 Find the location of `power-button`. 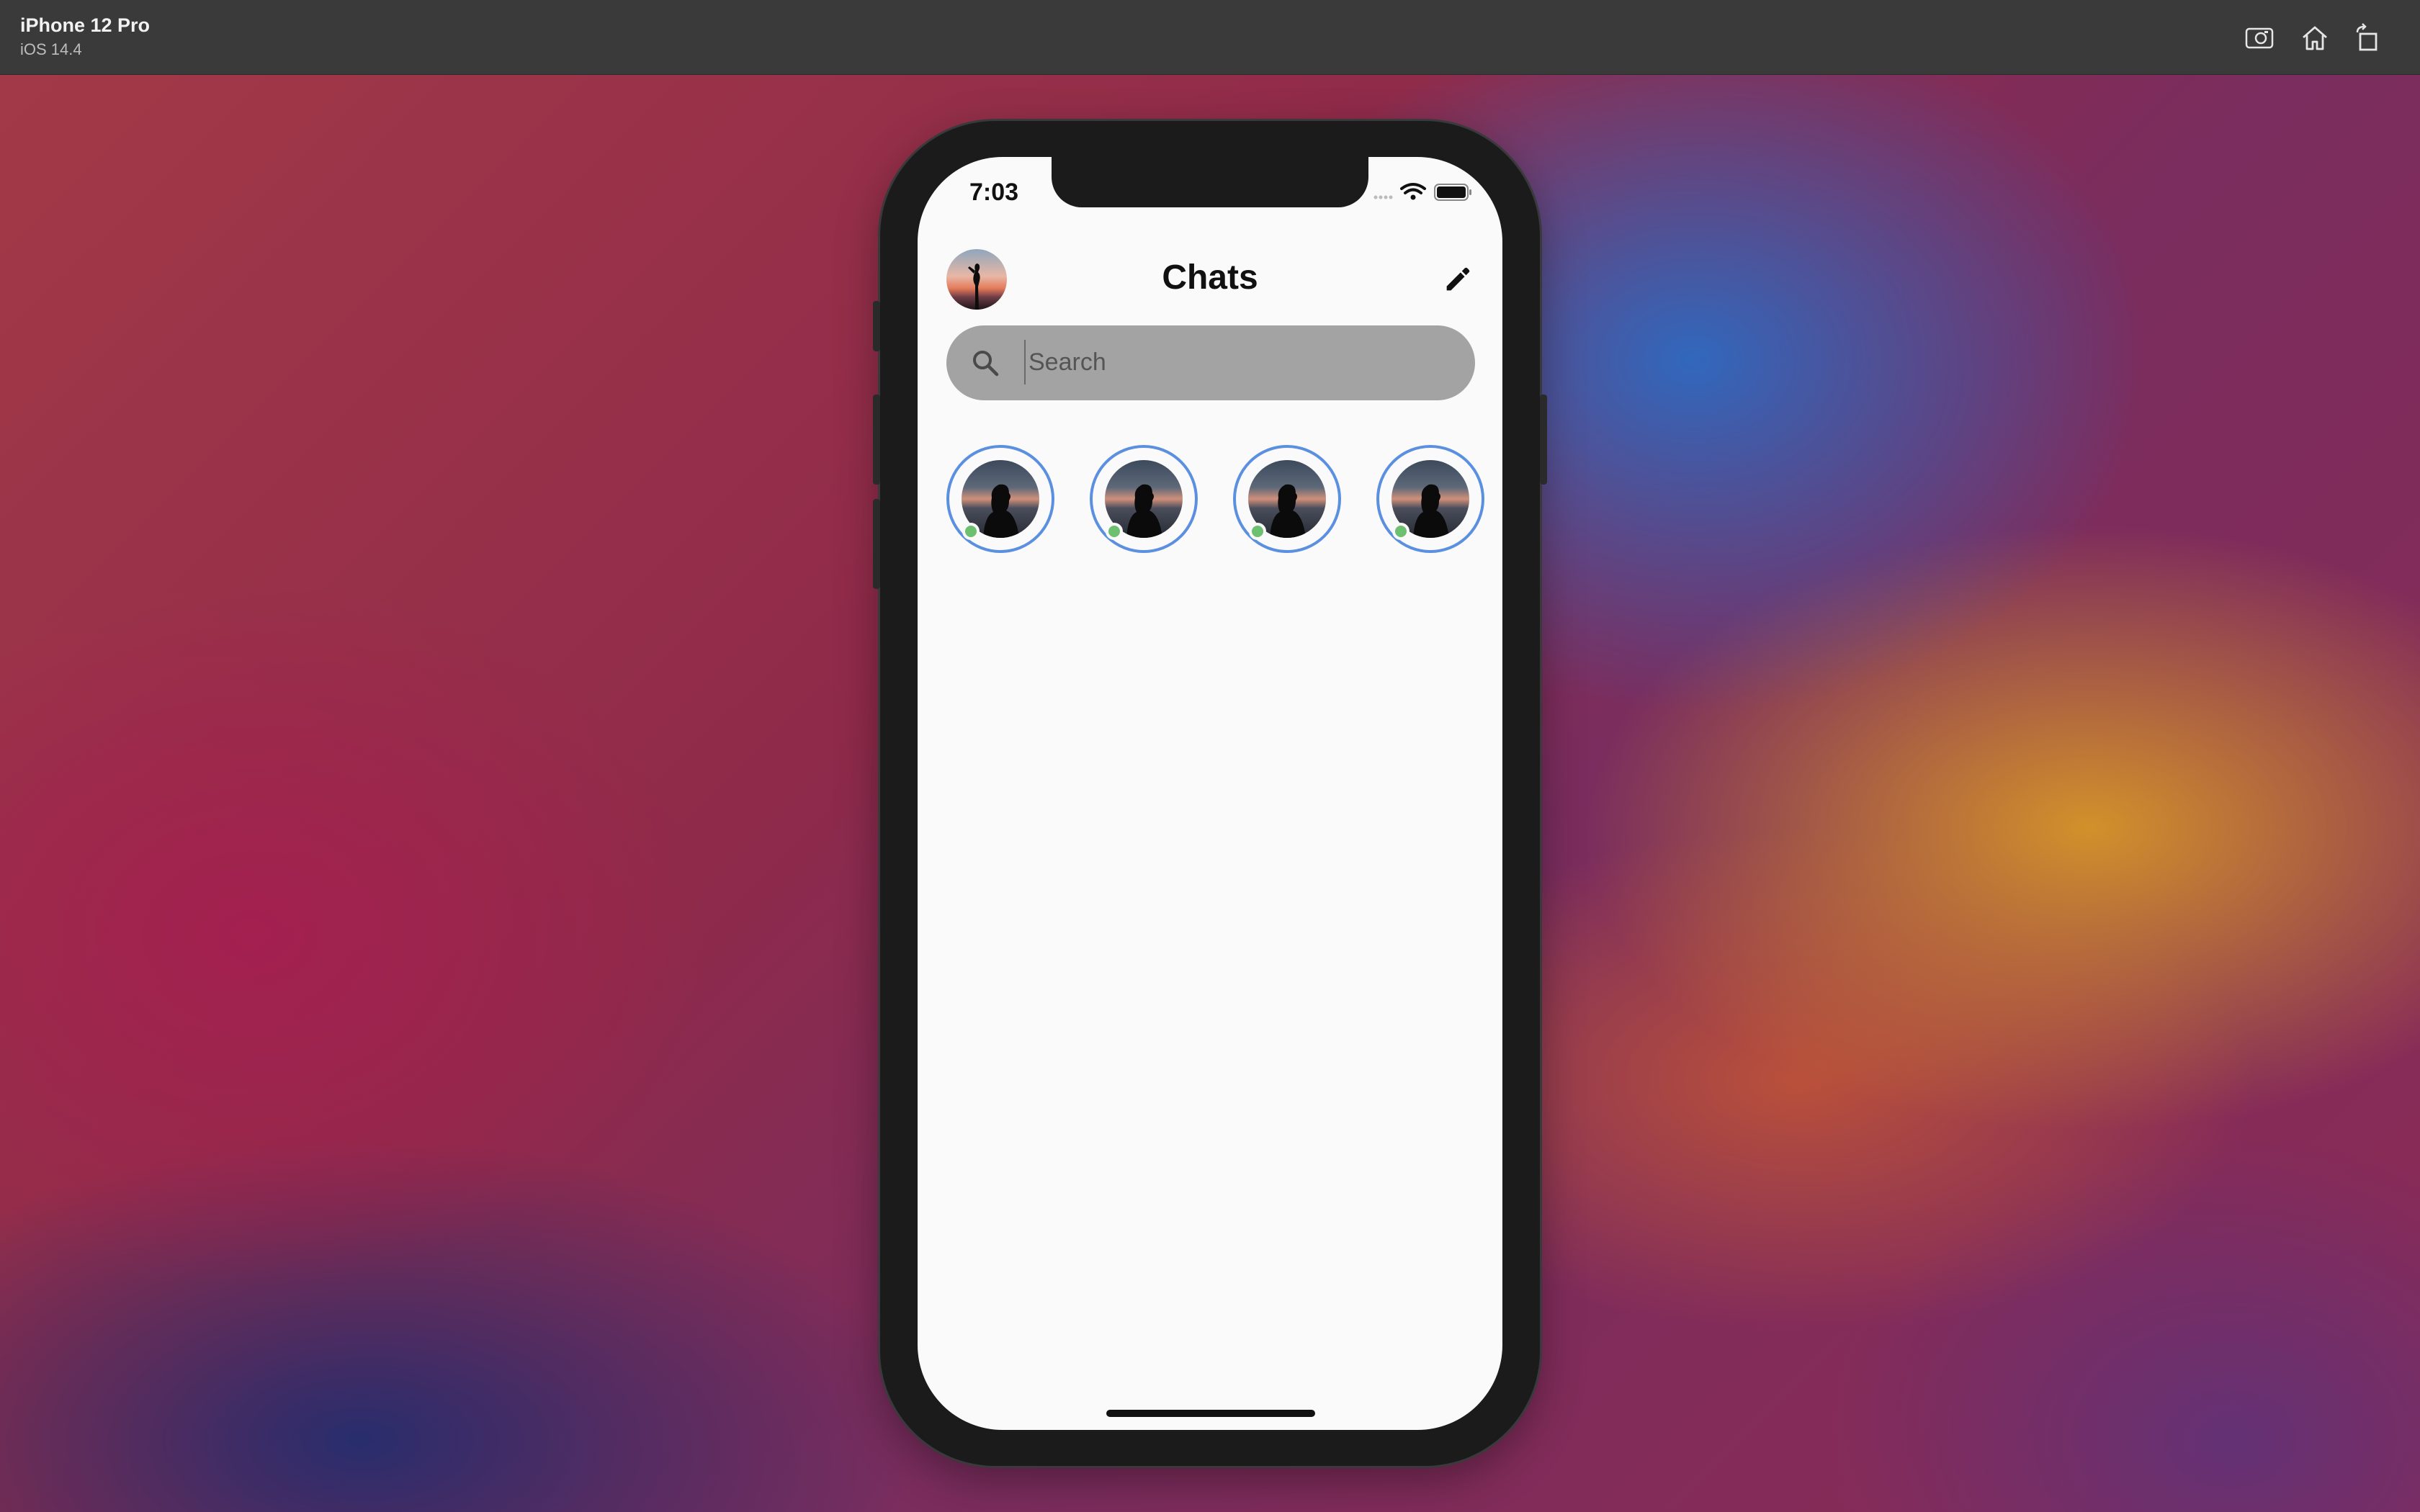

power-button is located at coordinates (1543, 440).